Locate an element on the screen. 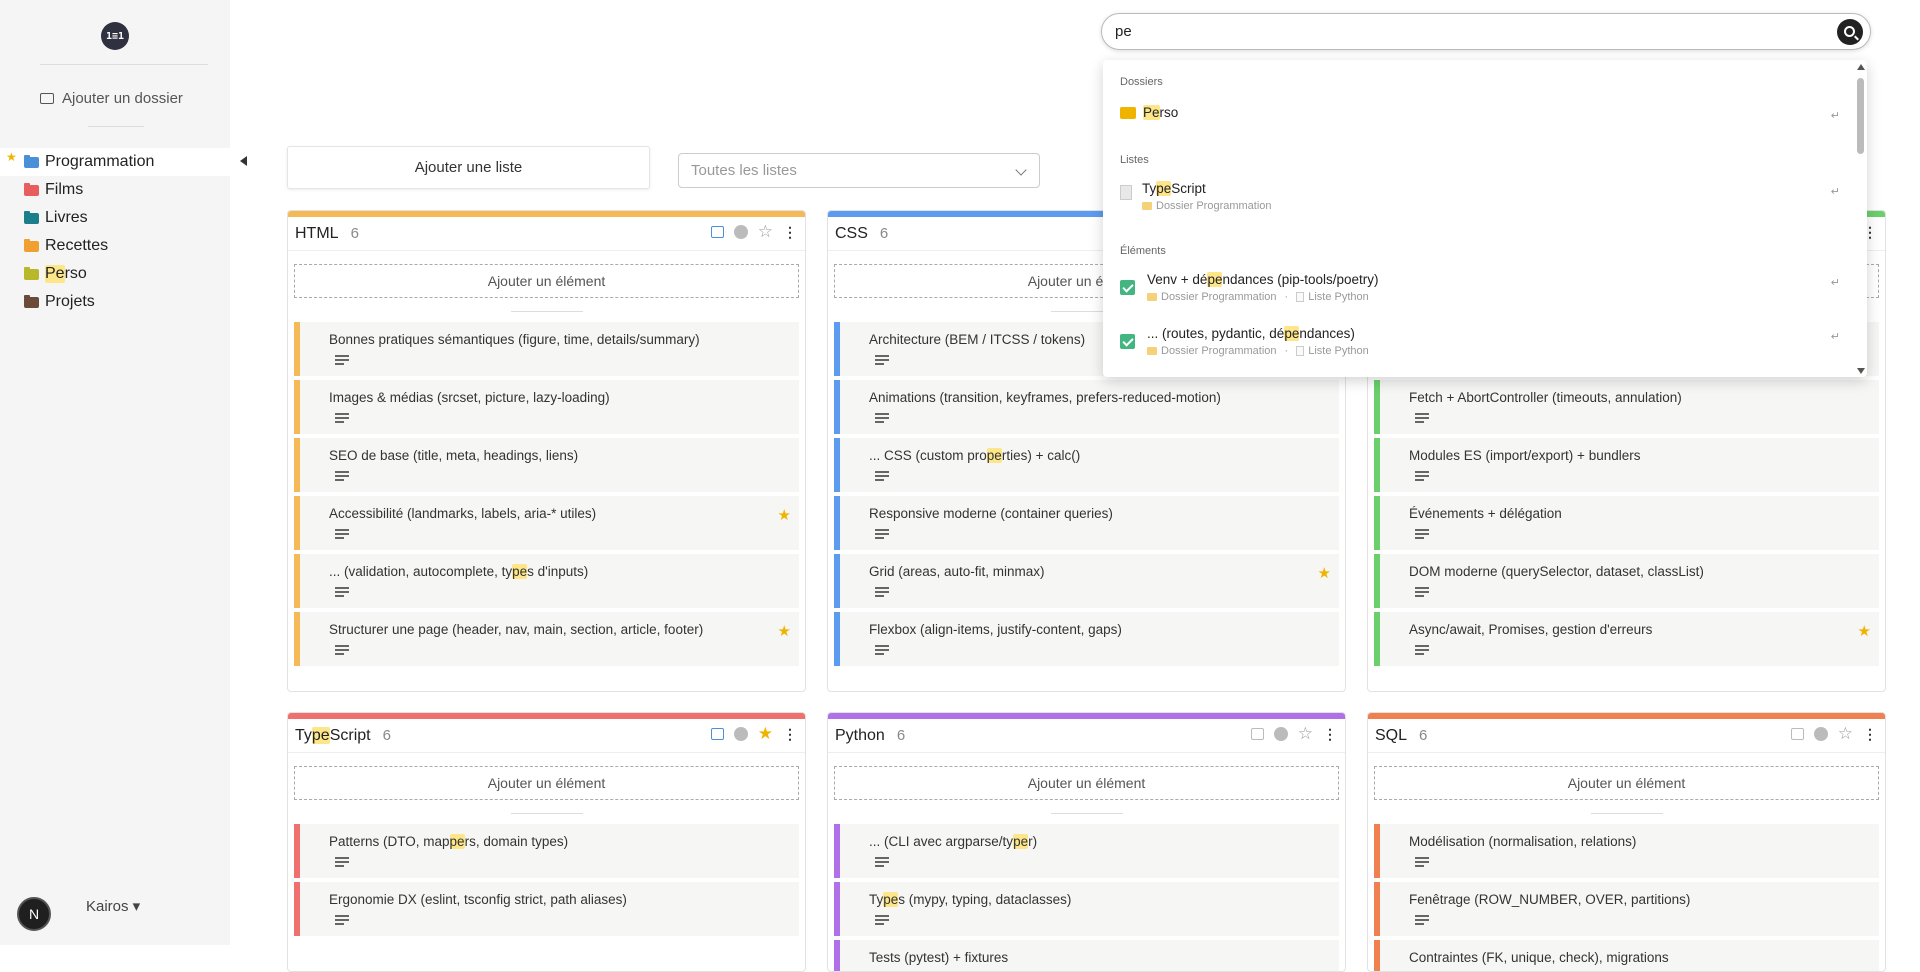  list-item: ... (CLI avec argparse/typer) is located at coordinates (1086, 851).